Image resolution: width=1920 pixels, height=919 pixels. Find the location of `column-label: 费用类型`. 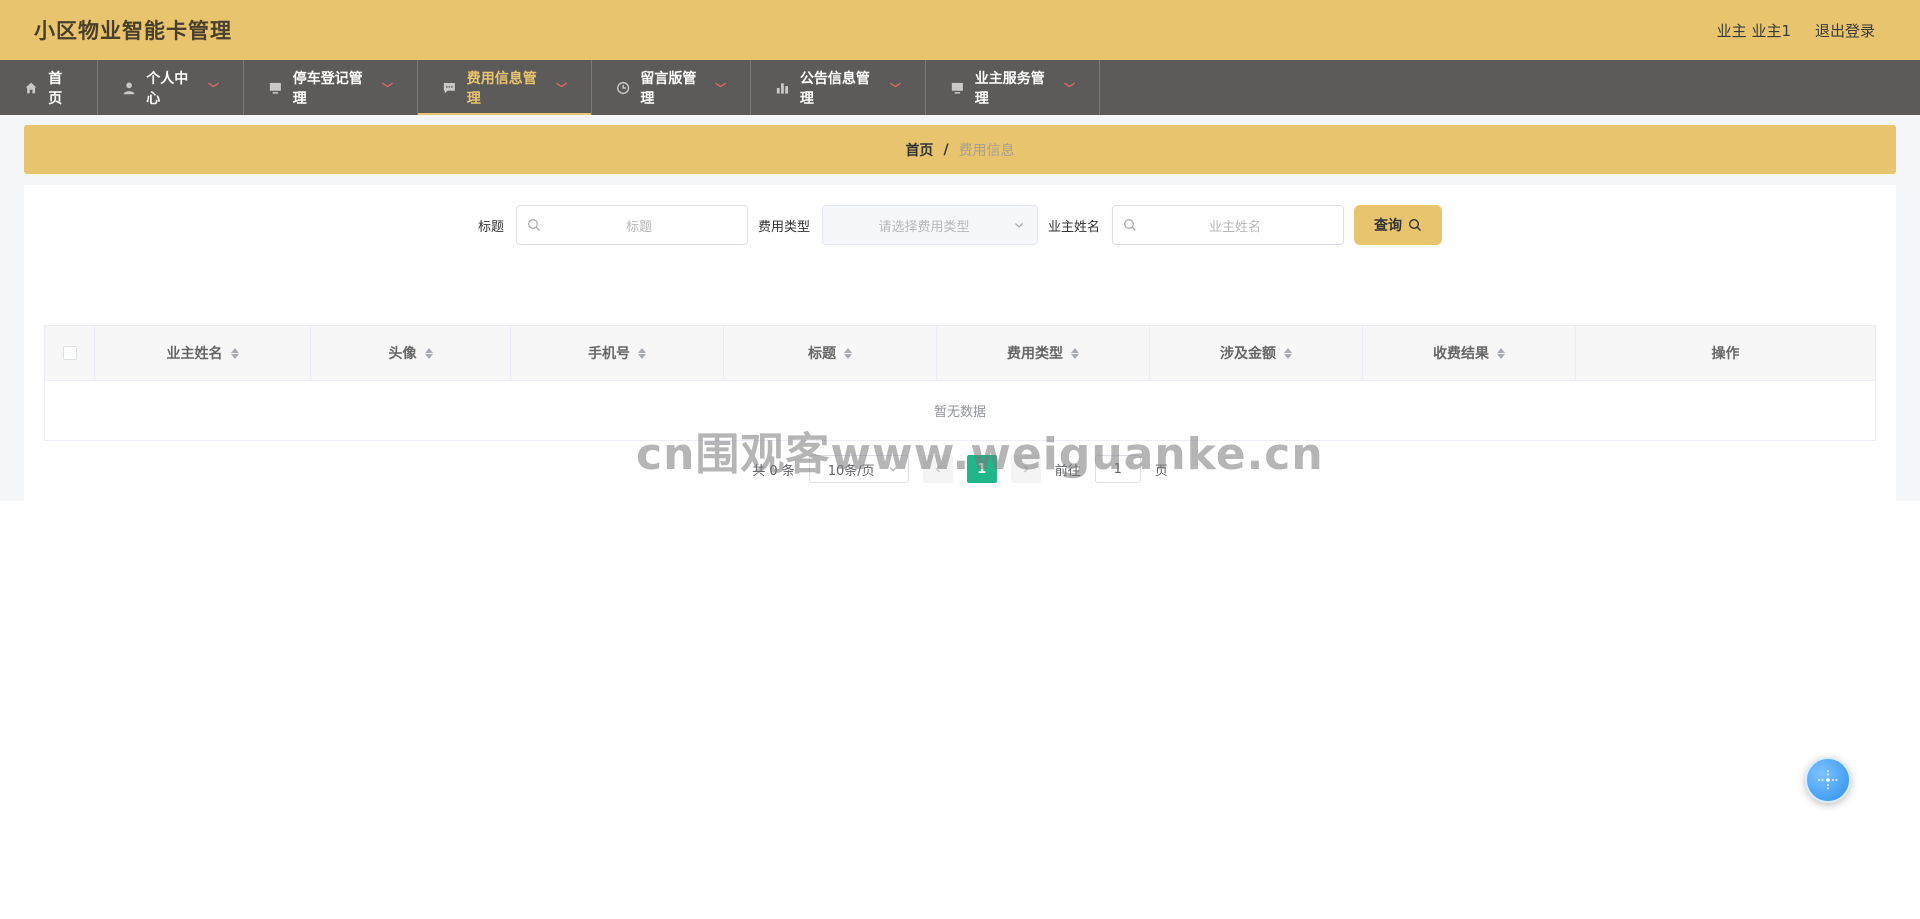

column-label: 费用类型 is located at coordinates (1035, 354).